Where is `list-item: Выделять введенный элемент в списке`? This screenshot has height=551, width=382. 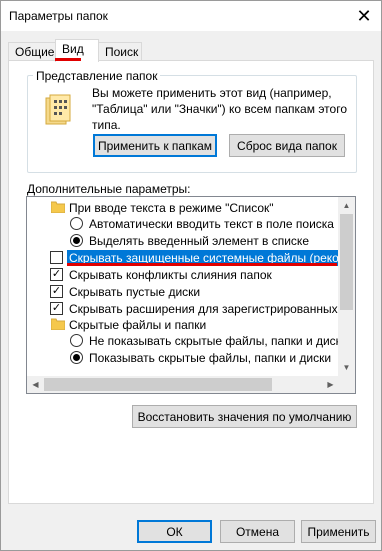 list-item: Выделять введенный элемент в списке is located at coordinates (183, 241).